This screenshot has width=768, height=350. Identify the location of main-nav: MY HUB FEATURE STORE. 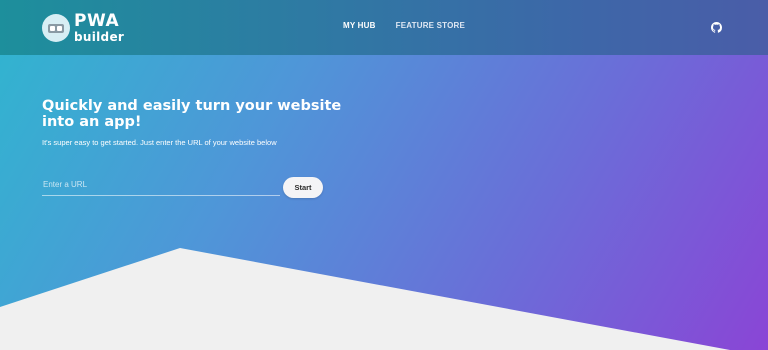
(404, 25).